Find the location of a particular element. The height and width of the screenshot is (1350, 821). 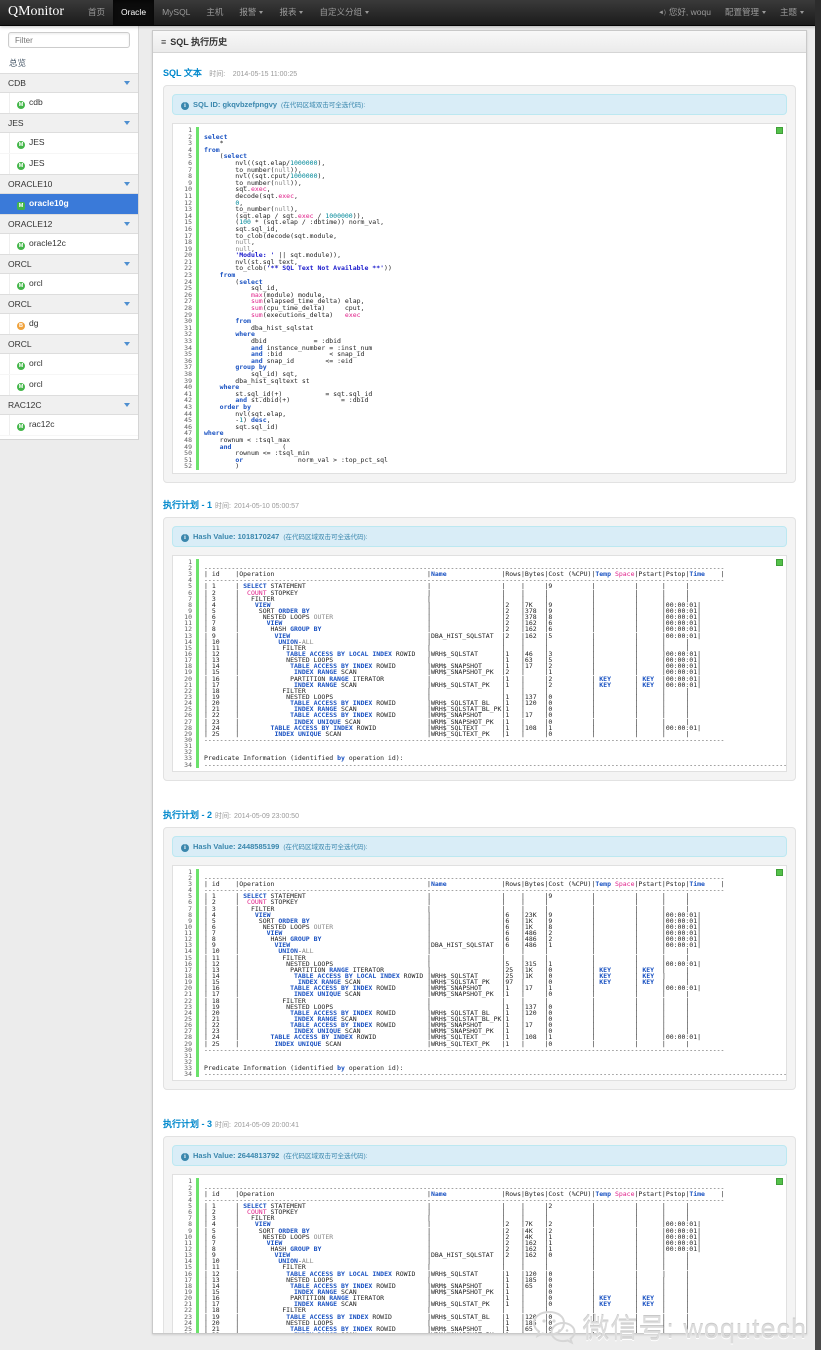

nav-item-greeting: ◄) 您好, woqu is located at coordinates (684, 13).